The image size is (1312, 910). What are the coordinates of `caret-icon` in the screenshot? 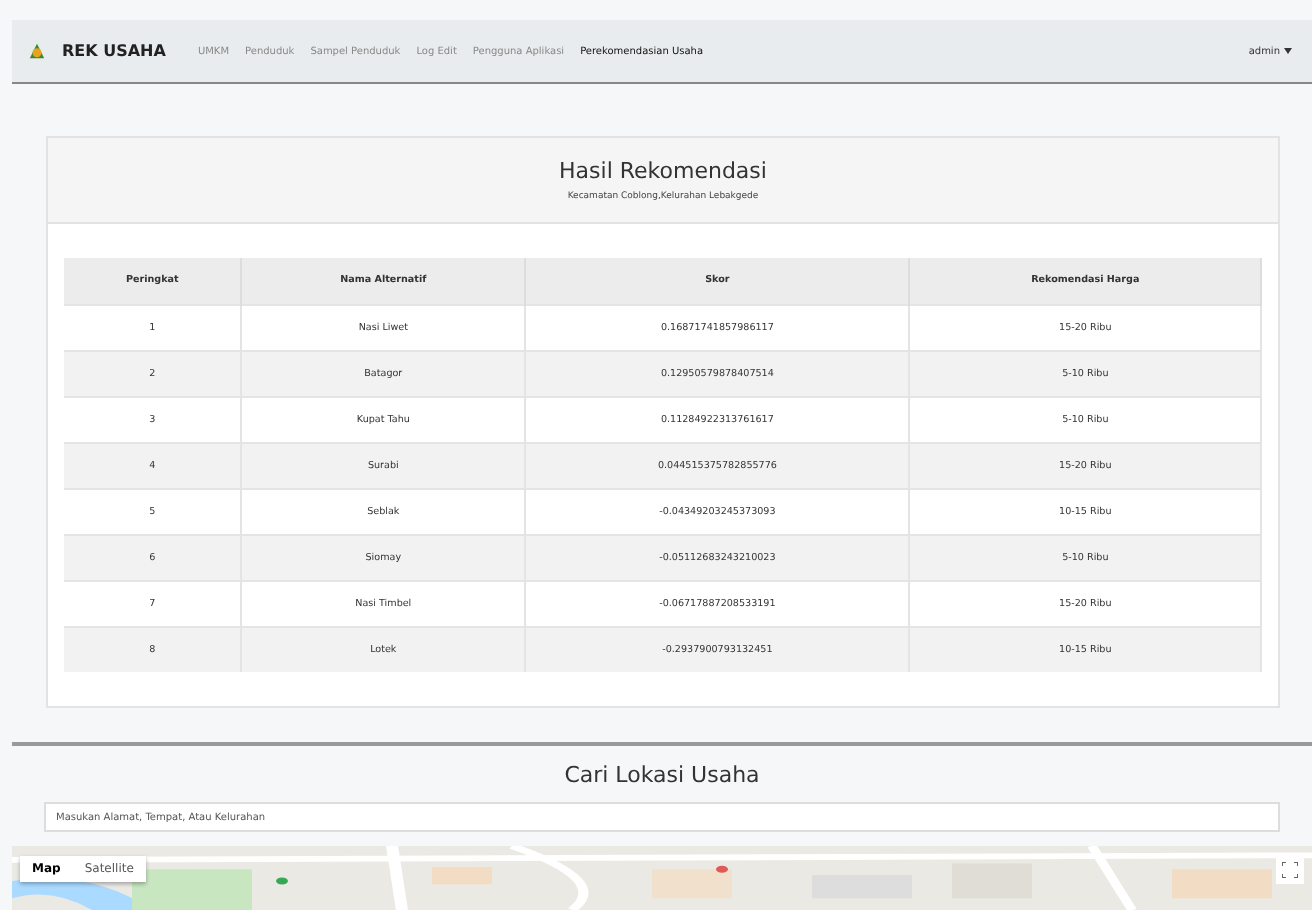 It's located at (1288, 51).